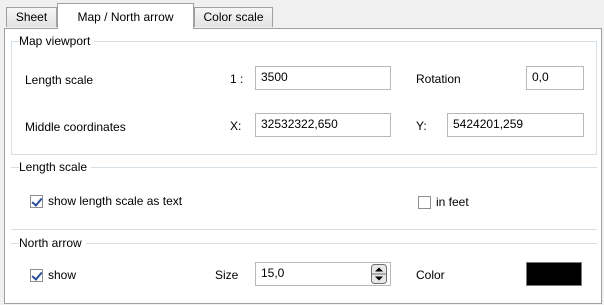 The image size is (604, 305). Describe the element at coordinates (75, 127) in the screenshot. I see `middle-coordinates-label: Middle coordinates` at that location.